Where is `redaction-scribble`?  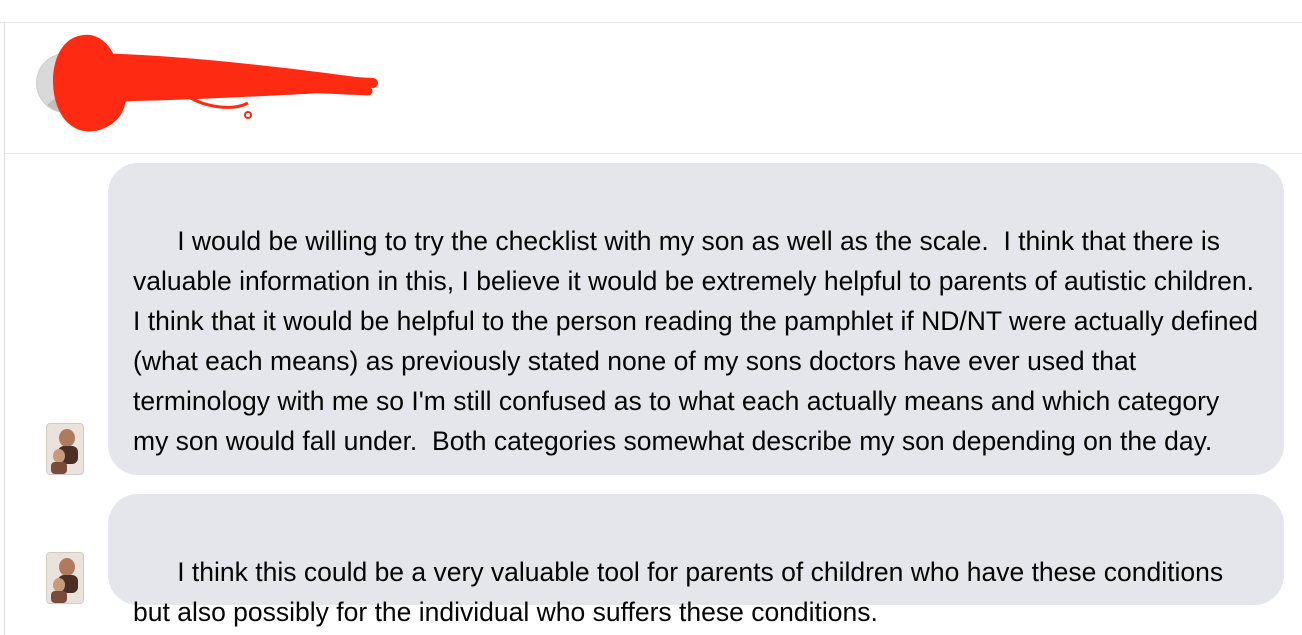 redaction-scribble is located at coordinates (215, 83).